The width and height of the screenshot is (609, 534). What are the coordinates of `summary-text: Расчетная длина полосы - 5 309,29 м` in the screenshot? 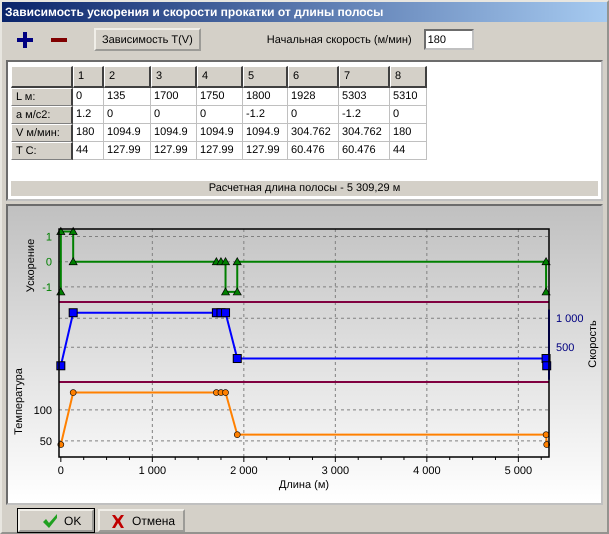 It's located at (304, 188).